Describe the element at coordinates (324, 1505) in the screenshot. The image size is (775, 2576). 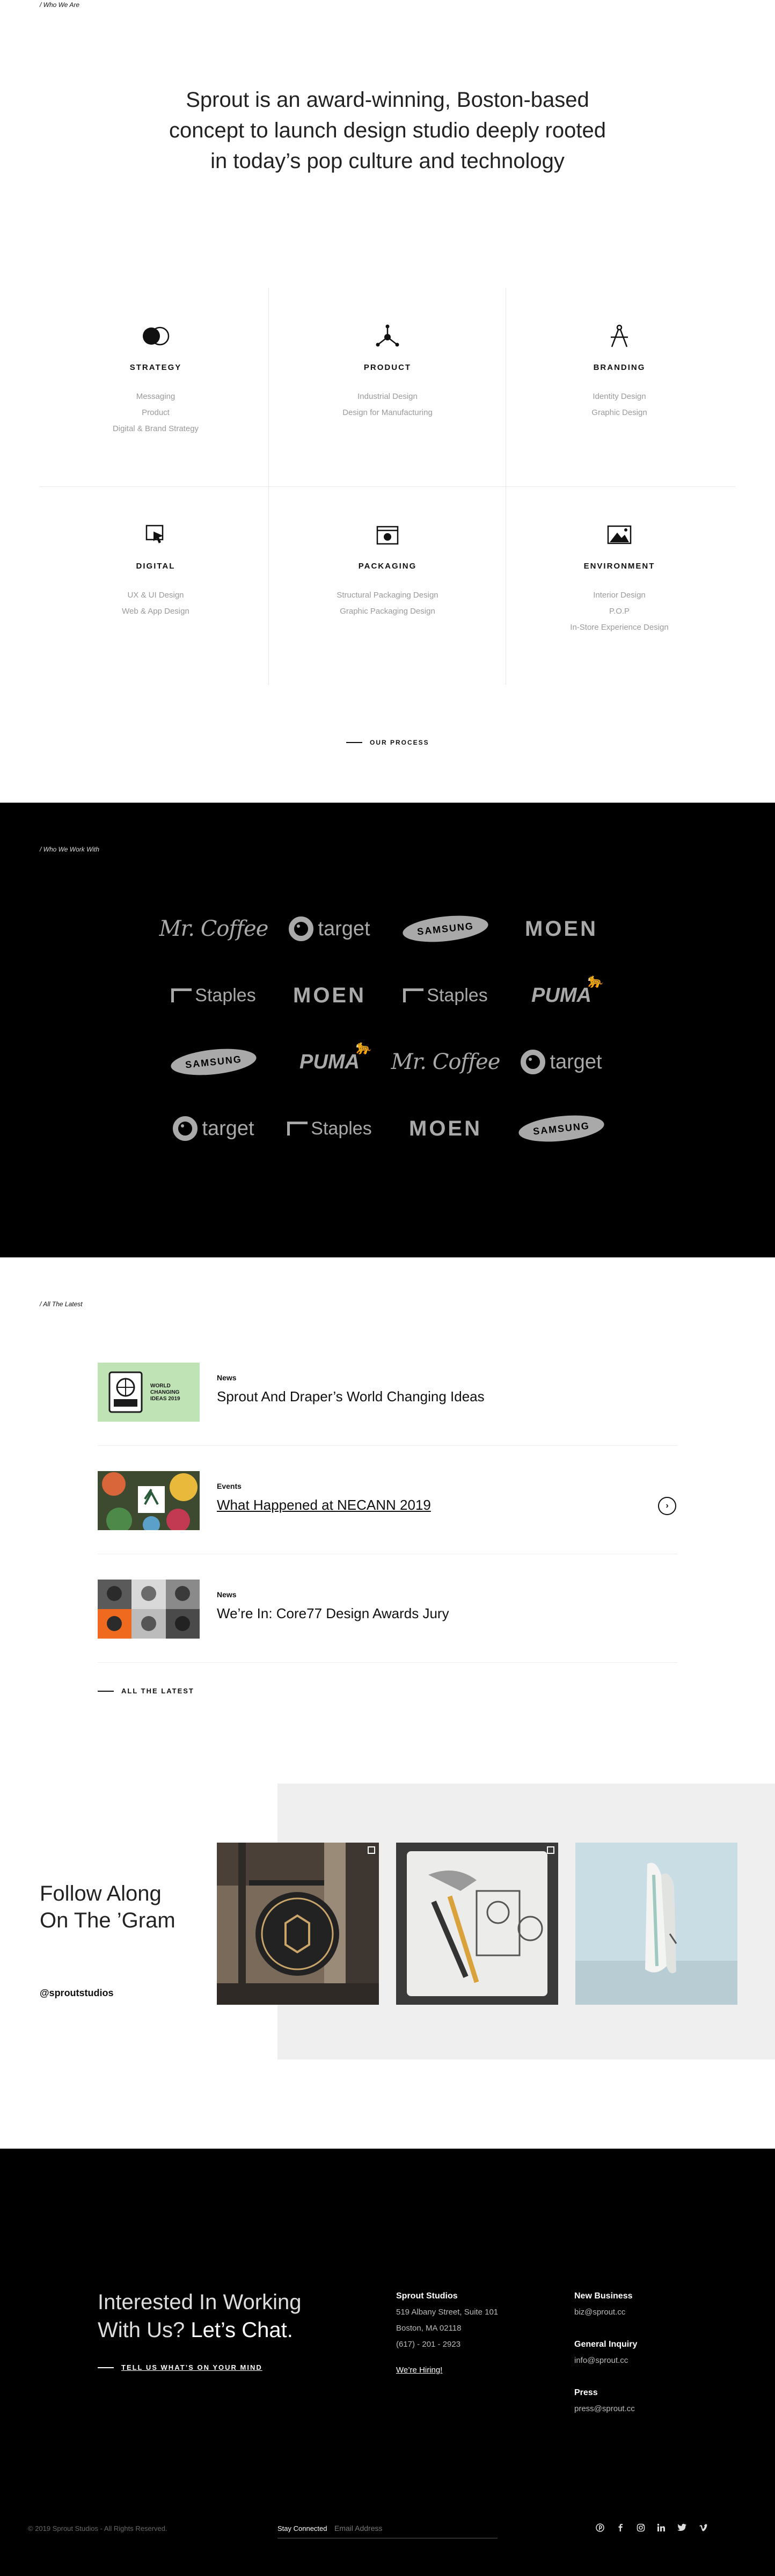
I see `news-title: What Happened at NECANN 2019` at that location.